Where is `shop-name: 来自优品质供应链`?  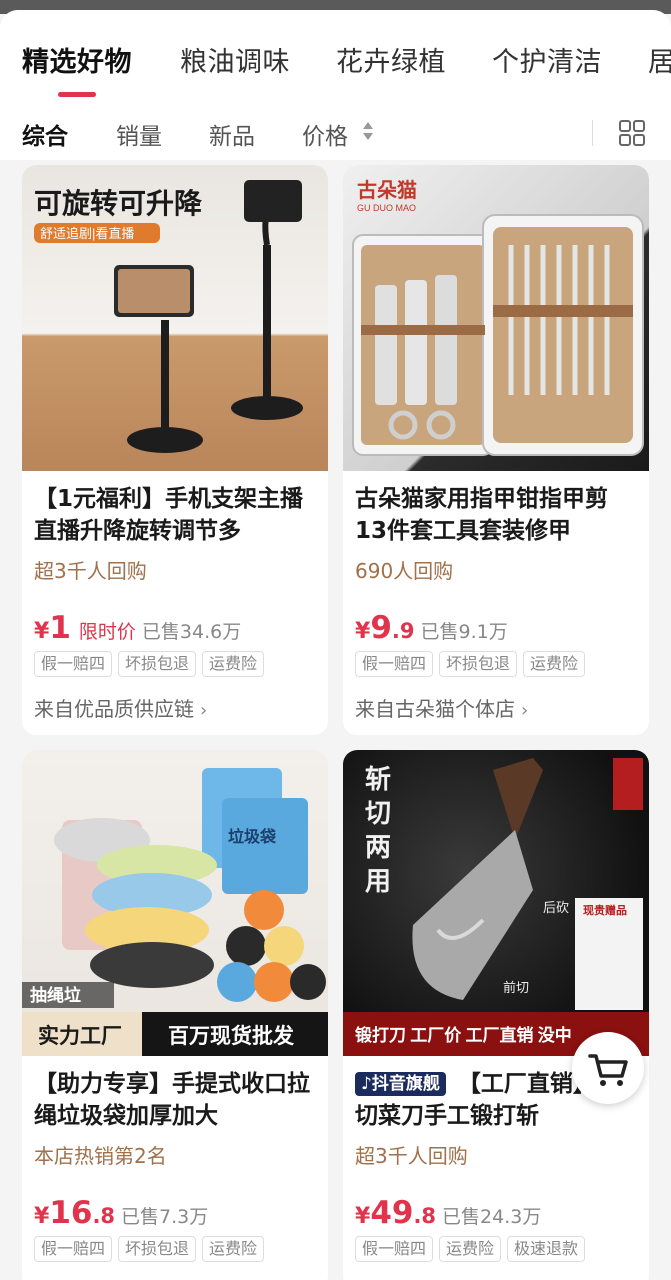 shop-name: 来自优品质供应链 is located at coordinates (114, 709).